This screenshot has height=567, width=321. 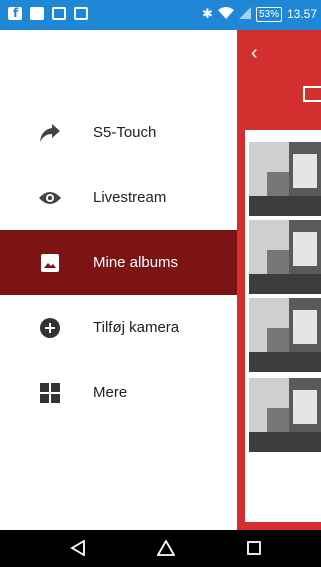 What do you see at coordinates (136, 262) in the screenshot?
I see `menu-item-label: Mine albums` at bounding box center [136, 262].